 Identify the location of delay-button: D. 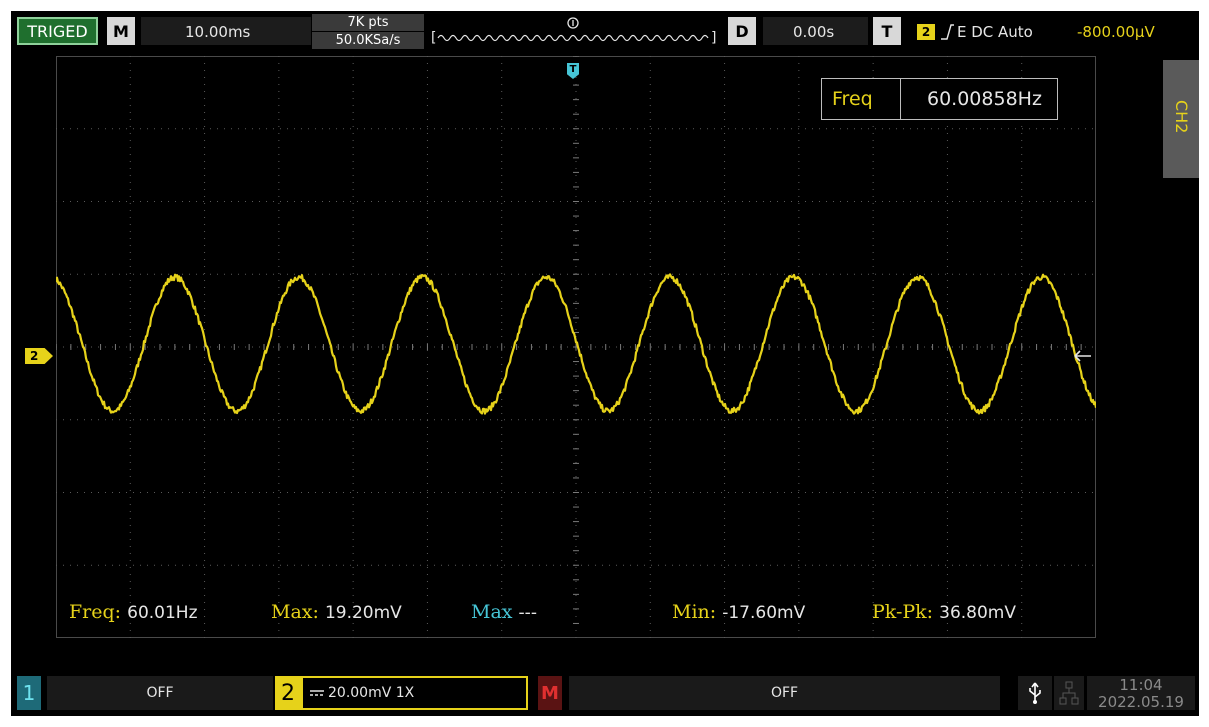
(742, 31).